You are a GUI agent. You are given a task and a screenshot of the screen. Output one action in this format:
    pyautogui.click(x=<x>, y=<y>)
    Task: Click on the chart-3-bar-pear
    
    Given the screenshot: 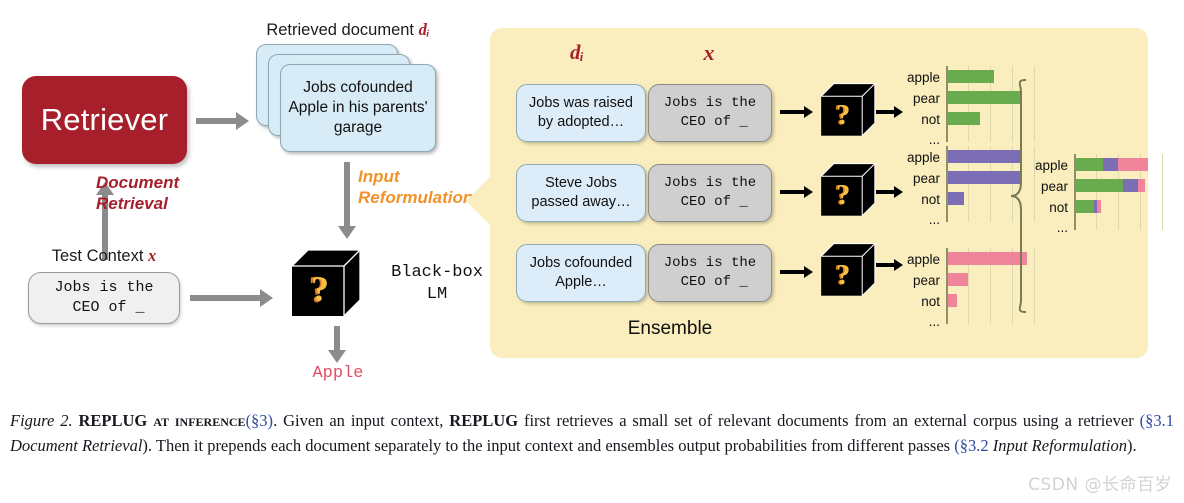 What is the action you would take?
    pyautogui.click(x=958, y=279)
    